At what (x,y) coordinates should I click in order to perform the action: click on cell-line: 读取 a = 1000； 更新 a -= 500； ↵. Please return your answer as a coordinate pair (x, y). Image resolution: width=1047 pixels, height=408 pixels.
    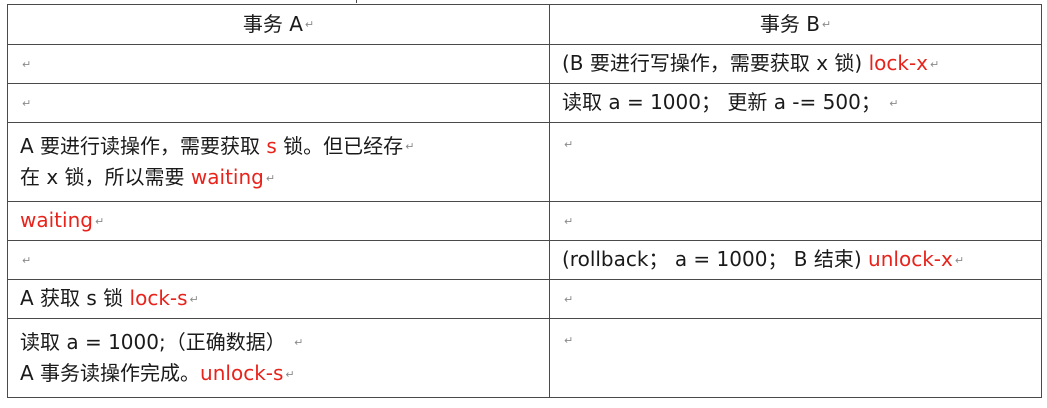
    Looking at the image, I should click on (795, 103).